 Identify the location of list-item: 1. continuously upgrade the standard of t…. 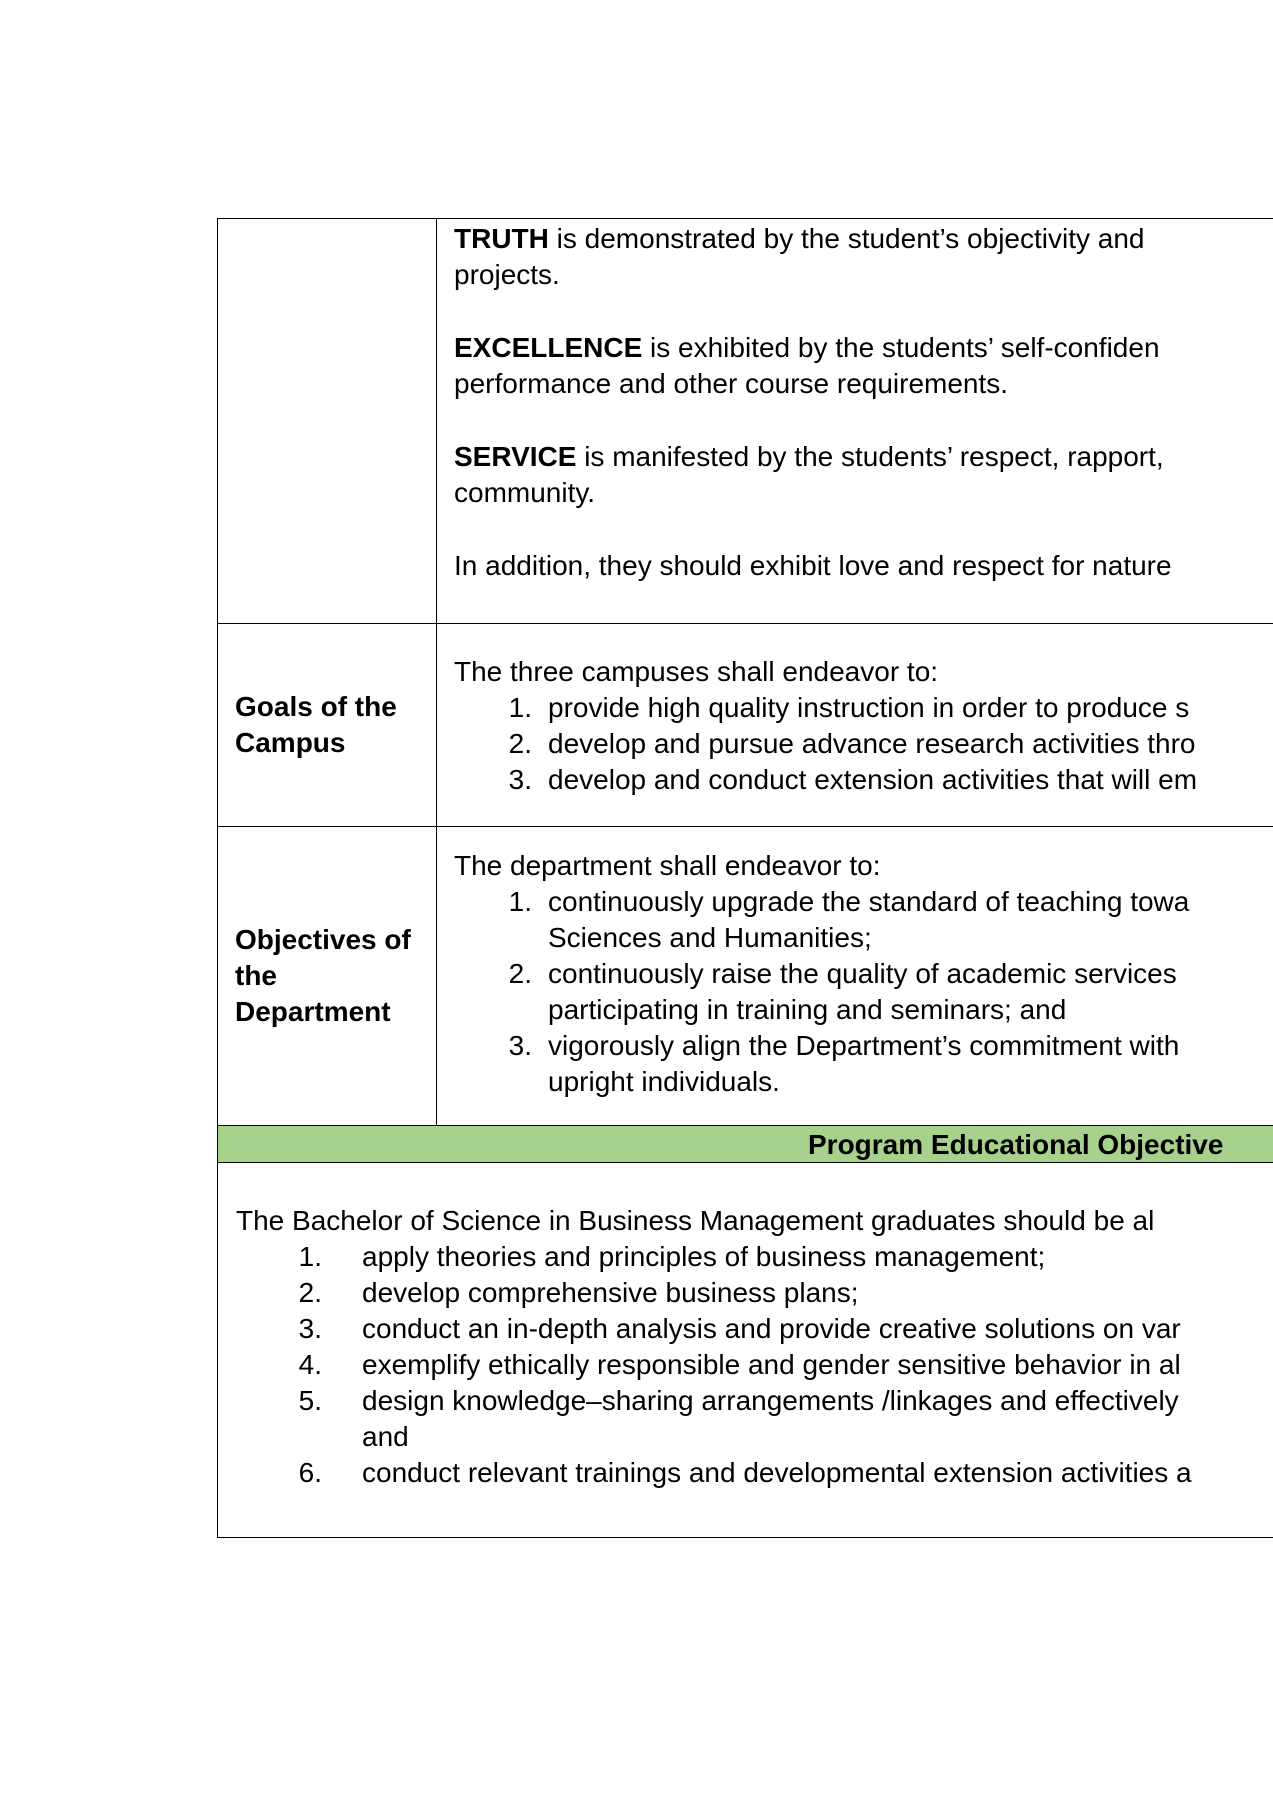
(849, 919).